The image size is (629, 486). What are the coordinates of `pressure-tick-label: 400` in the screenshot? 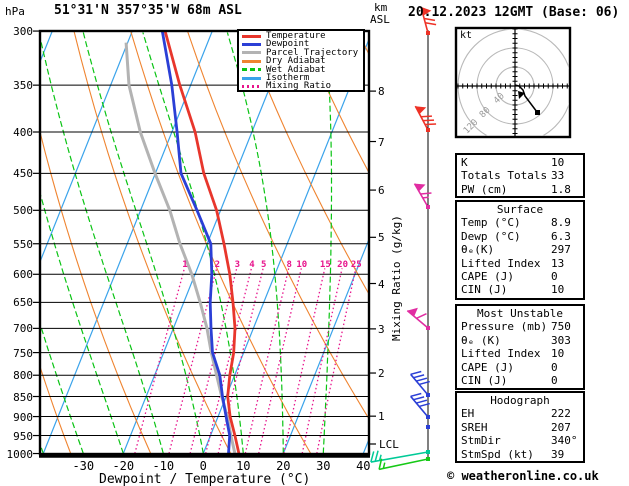 It's located at (23, 132).